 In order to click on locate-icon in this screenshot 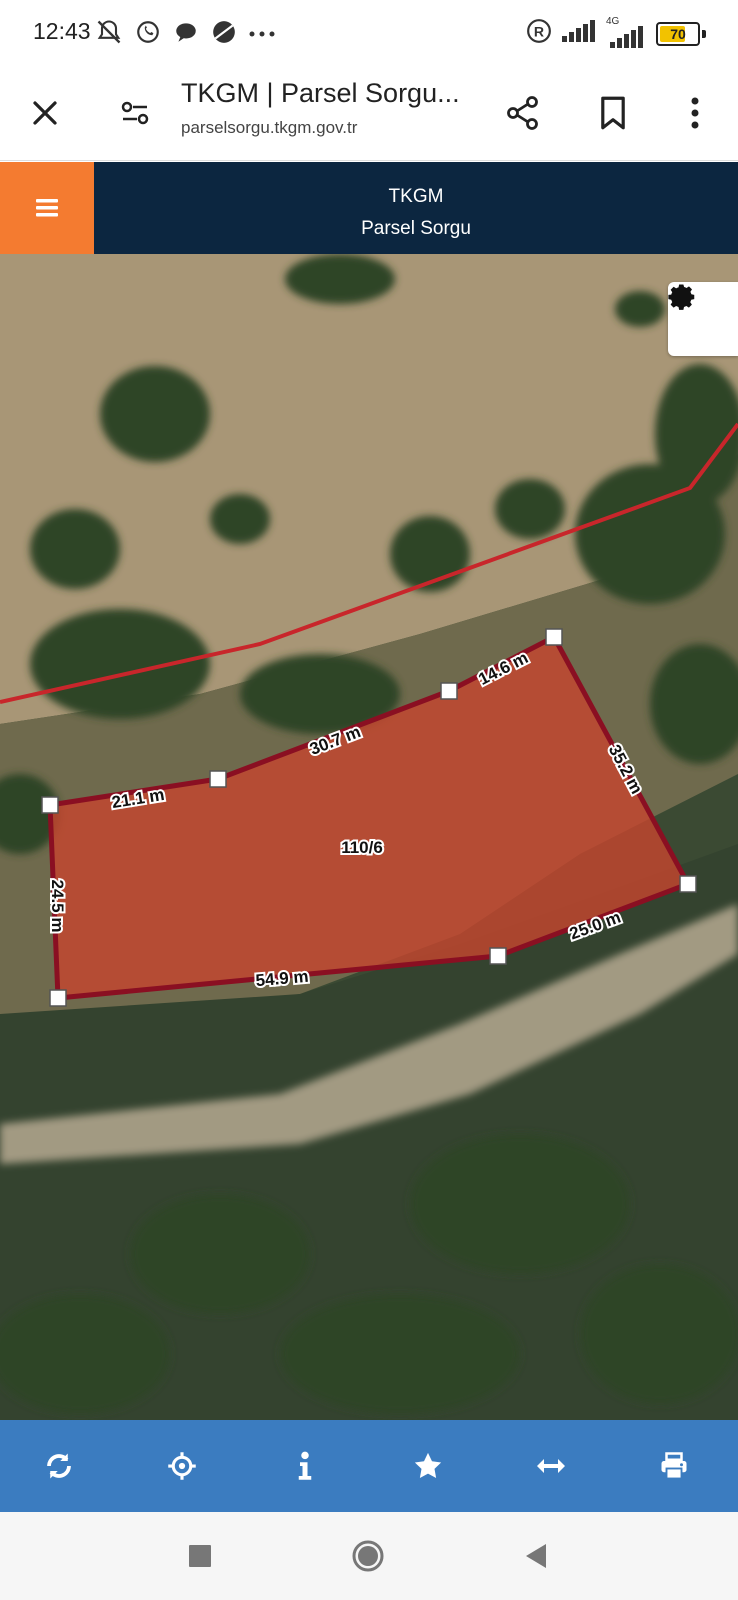, I will do `click(182, 1466)`.